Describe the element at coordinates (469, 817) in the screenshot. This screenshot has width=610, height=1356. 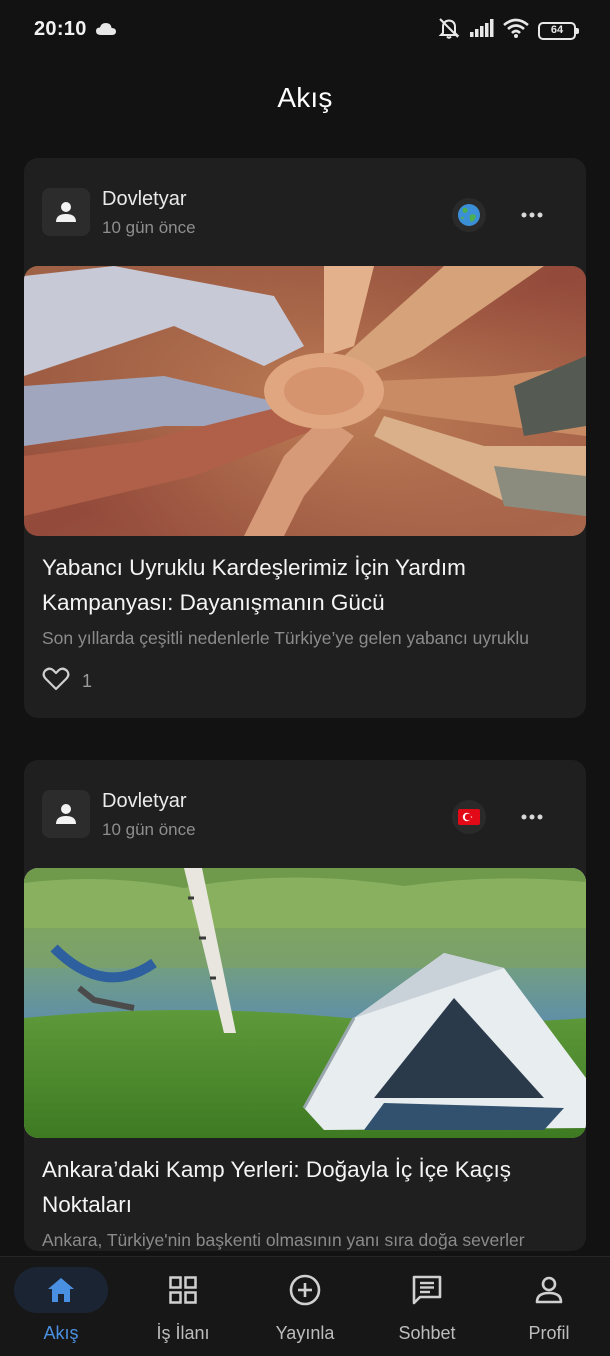
I see `turkey-flag-icon` at that location.